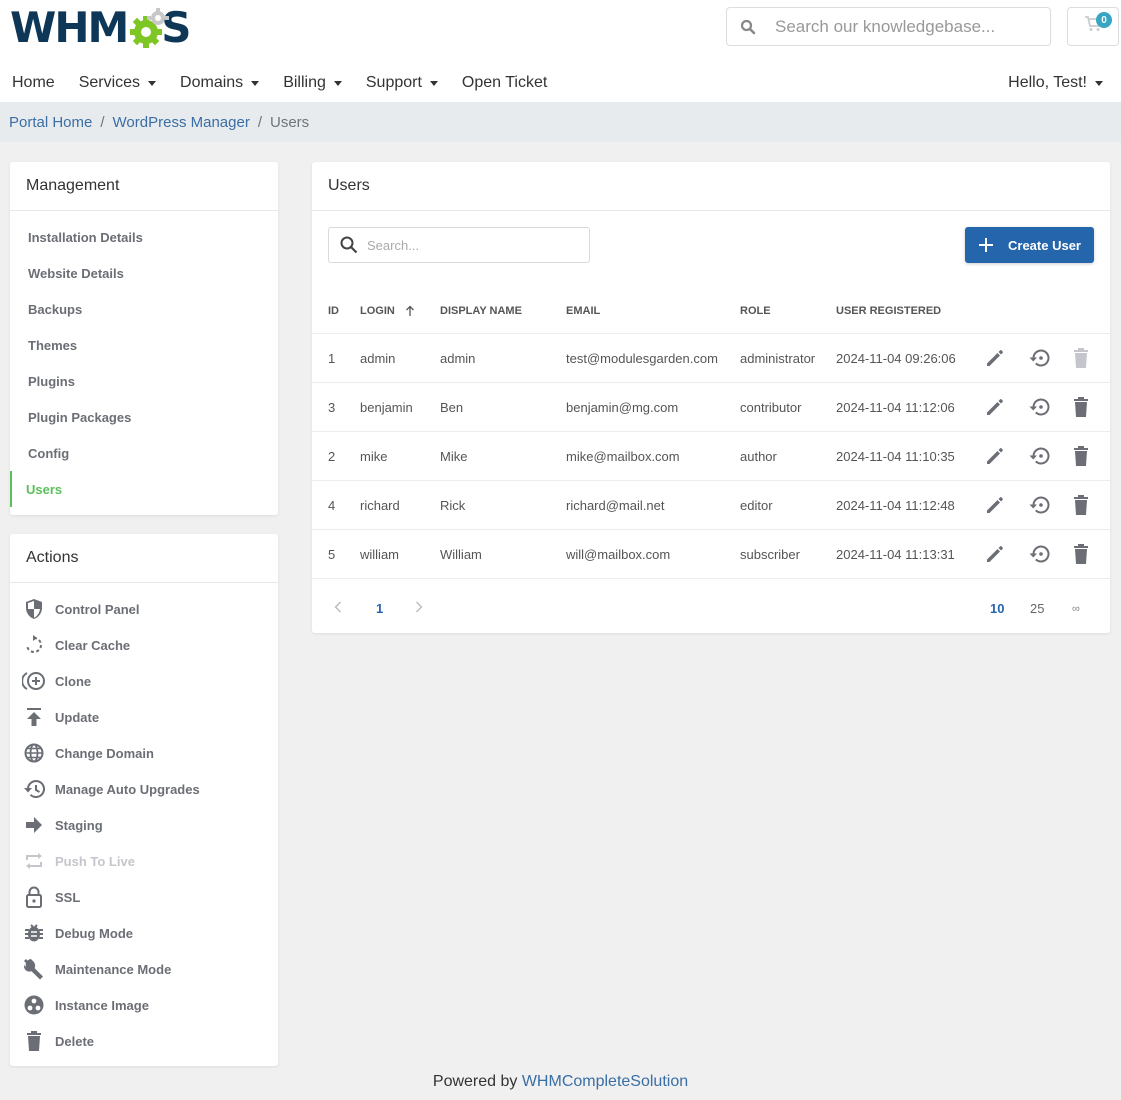 The width and height of the screenshot is (1121, 1100). Describe the element at coordinates (452, 407) in the screenshot. I see `cell-display-name: Ben` at that location.